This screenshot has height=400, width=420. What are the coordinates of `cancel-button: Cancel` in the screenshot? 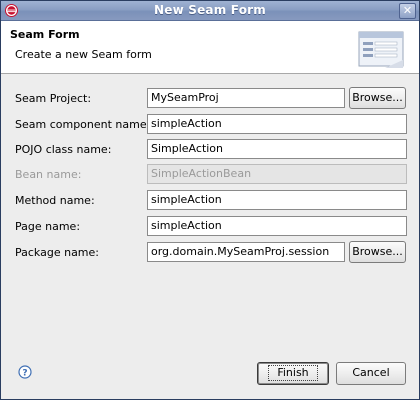 It's located at (371, 373).